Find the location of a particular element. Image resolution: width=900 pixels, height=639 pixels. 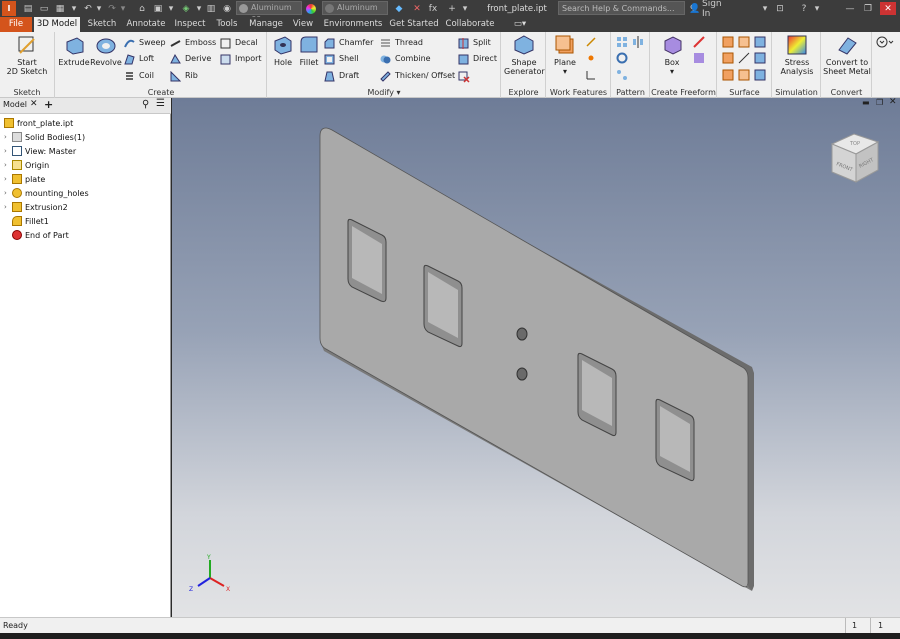

tree-item-plate: › plate is located at coordinates (24, 179).